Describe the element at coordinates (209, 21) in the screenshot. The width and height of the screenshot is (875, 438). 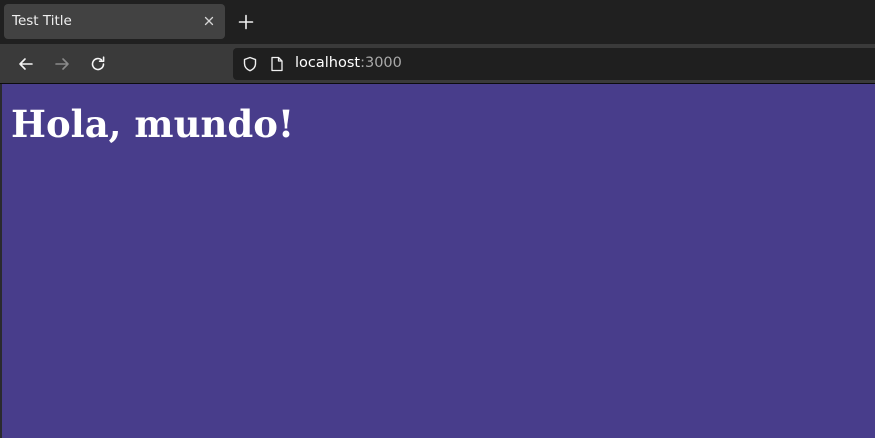
I see `close-icon` at that location.